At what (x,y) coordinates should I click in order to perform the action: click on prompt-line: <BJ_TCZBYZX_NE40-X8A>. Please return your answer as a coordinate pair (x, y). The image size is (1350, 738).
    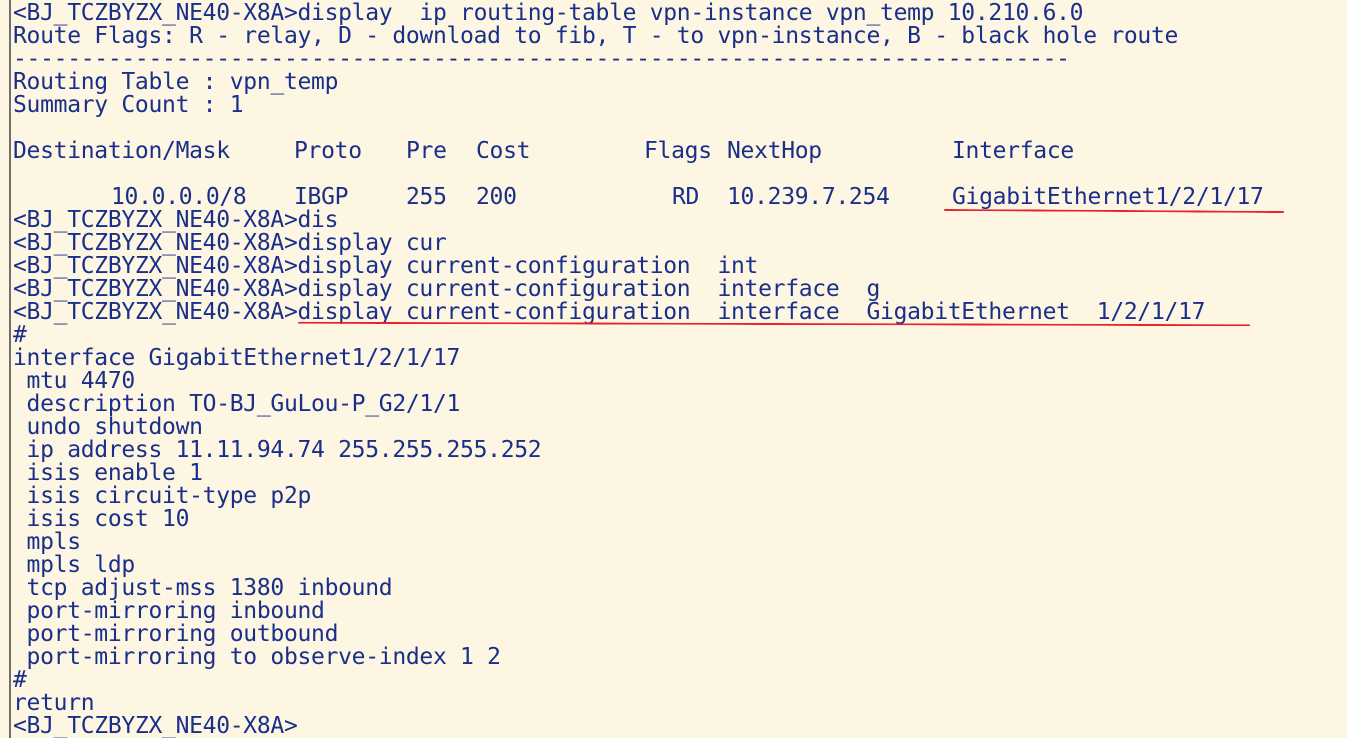
    Looking at the image, I should click on (155, 726).